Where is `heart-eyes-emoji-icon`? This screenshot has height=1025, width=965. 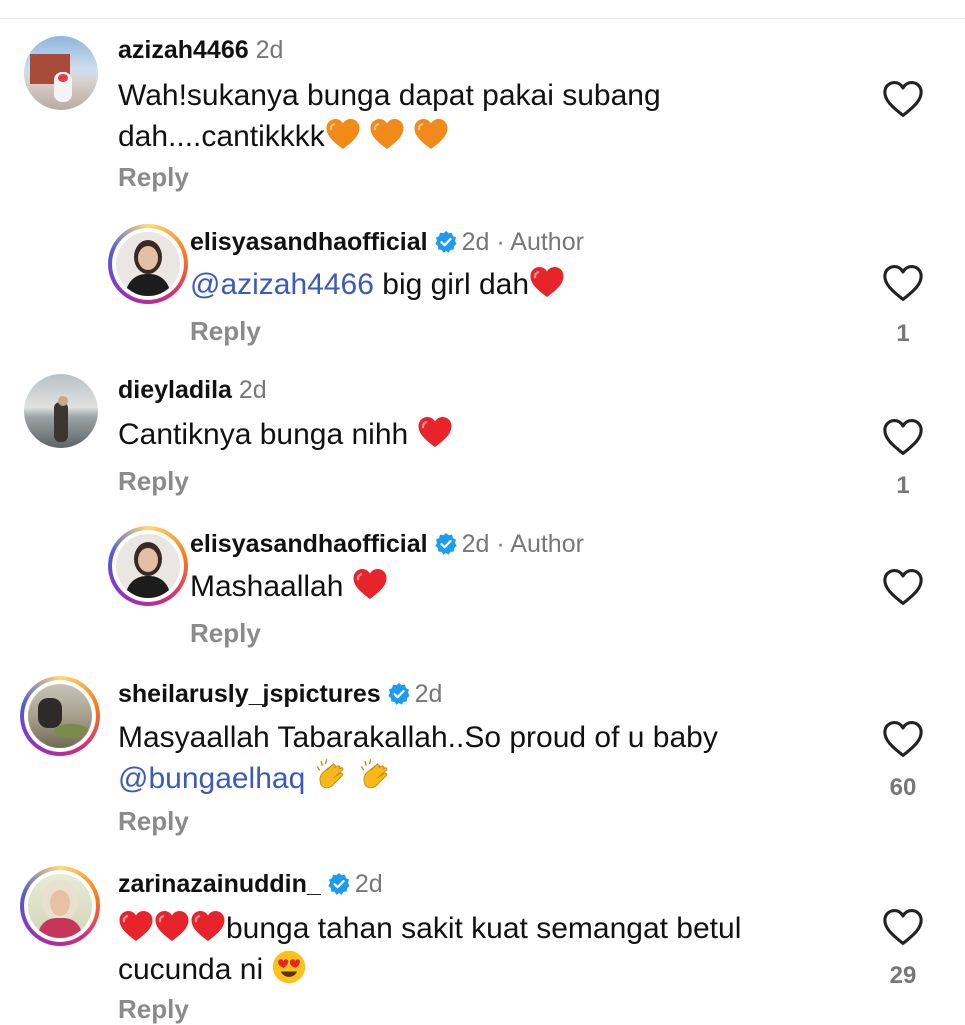
heart-eyes-emoji-icon is located at coordinates (289, 967).